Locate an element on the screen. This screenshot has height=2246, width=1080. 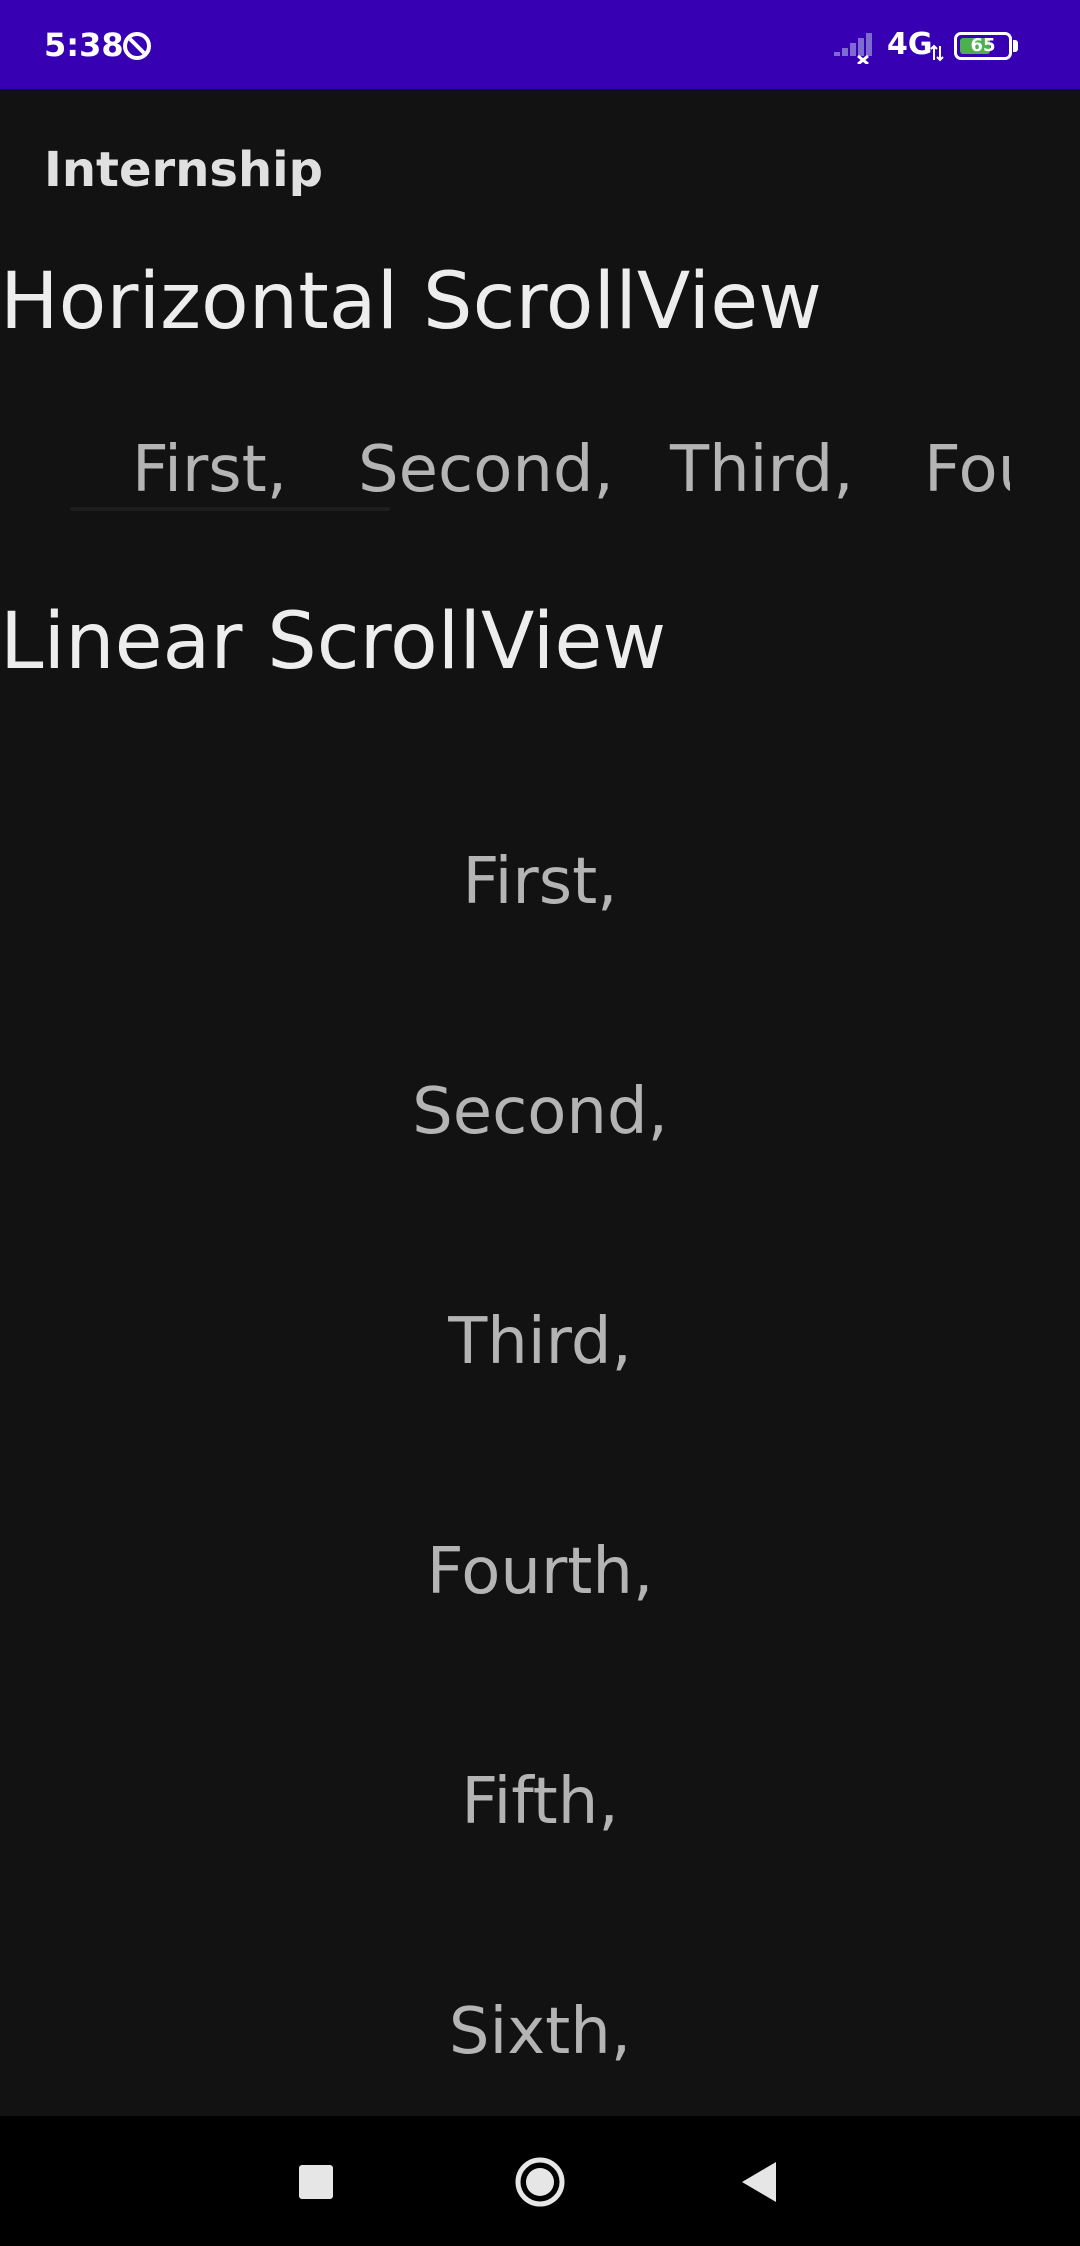
battery-level: 65 is located at coordinates (983, 45).